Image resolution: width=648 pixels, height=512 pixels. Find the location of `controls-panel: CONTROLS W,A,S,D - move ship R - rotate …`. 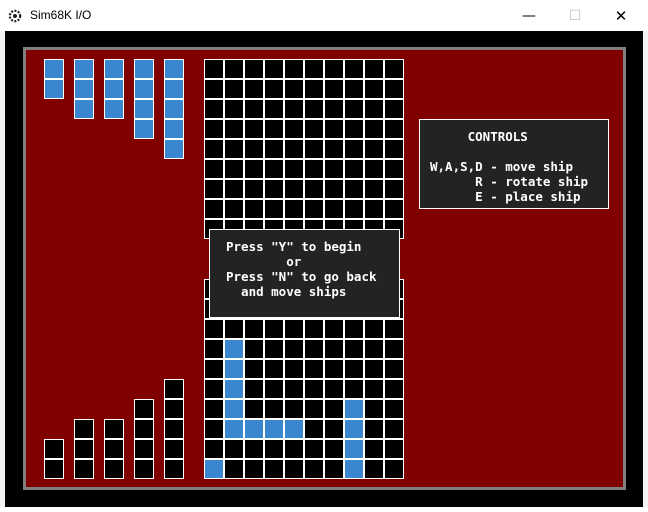

controls-panel: CONTROLS W,A,S,D - move ship R - rotate … is located at coordinates (514, 164).